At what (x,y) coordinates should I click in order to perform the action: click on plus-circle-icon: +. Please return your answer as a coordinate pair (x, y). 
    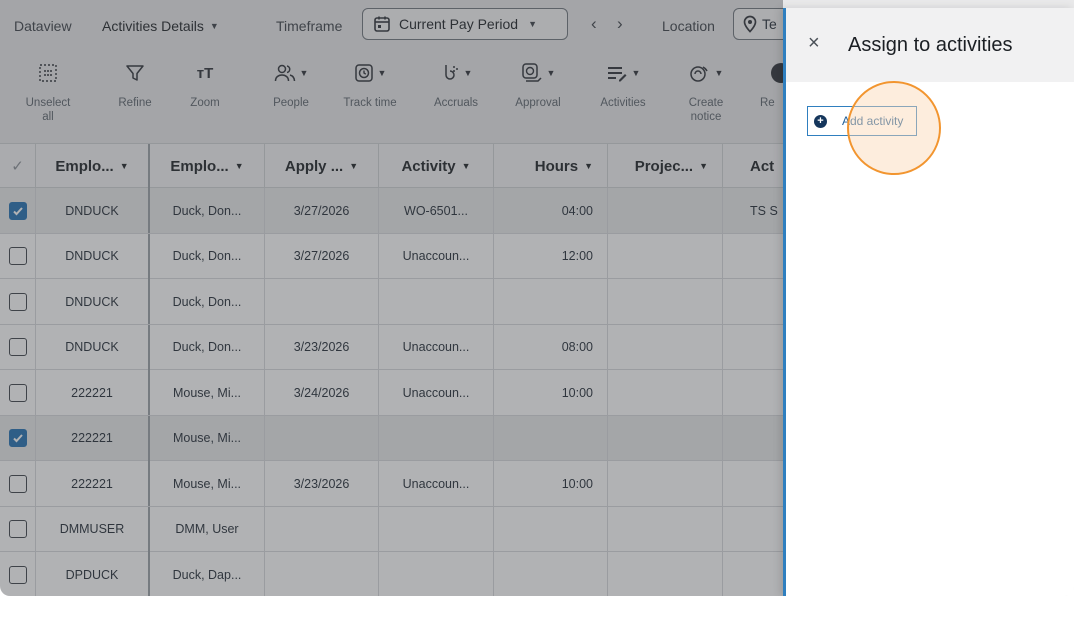
    Looking at the image, I should click on (820, 121).